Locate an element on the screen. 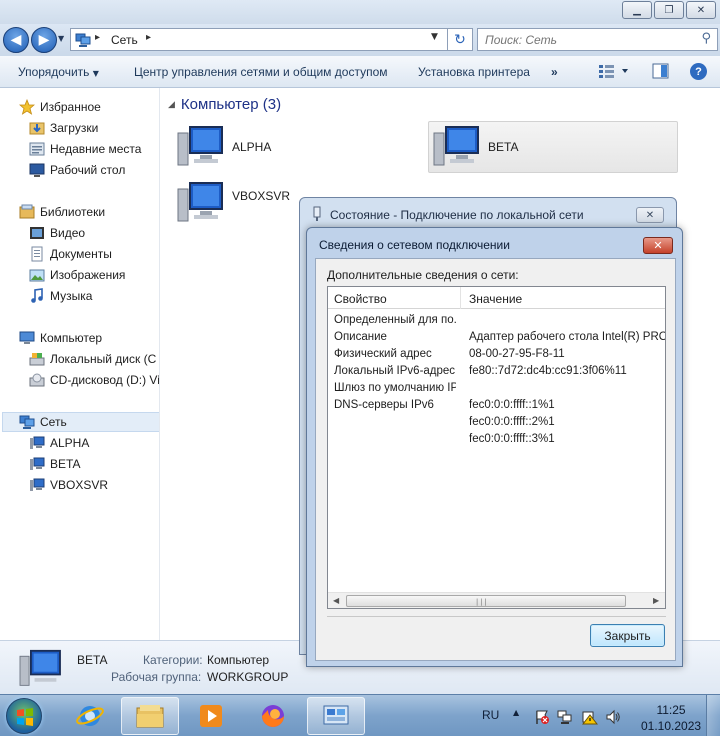 The width and height of the screenshot is (720, 736). pictures-icon is located at coordinates (37, 275).